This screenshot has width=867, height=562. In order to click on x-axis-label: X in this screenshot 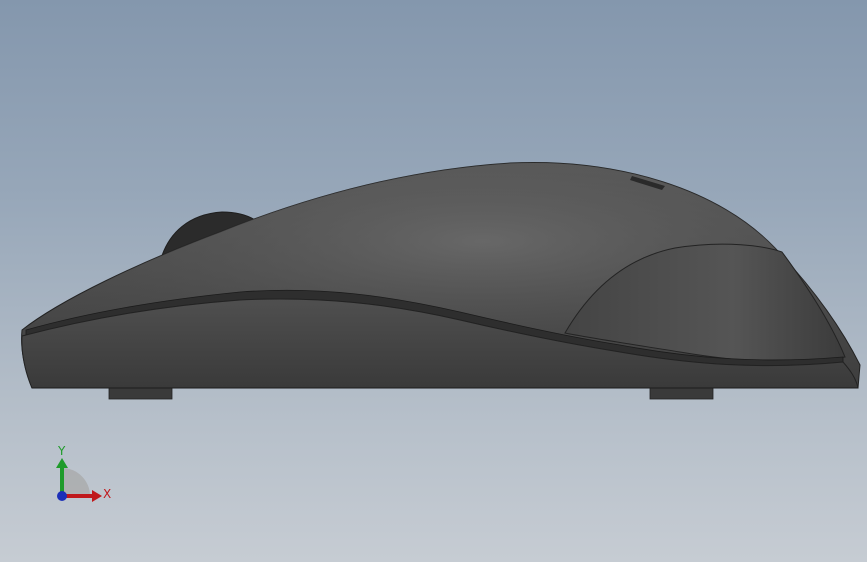, I will do `click(107, 494)`.